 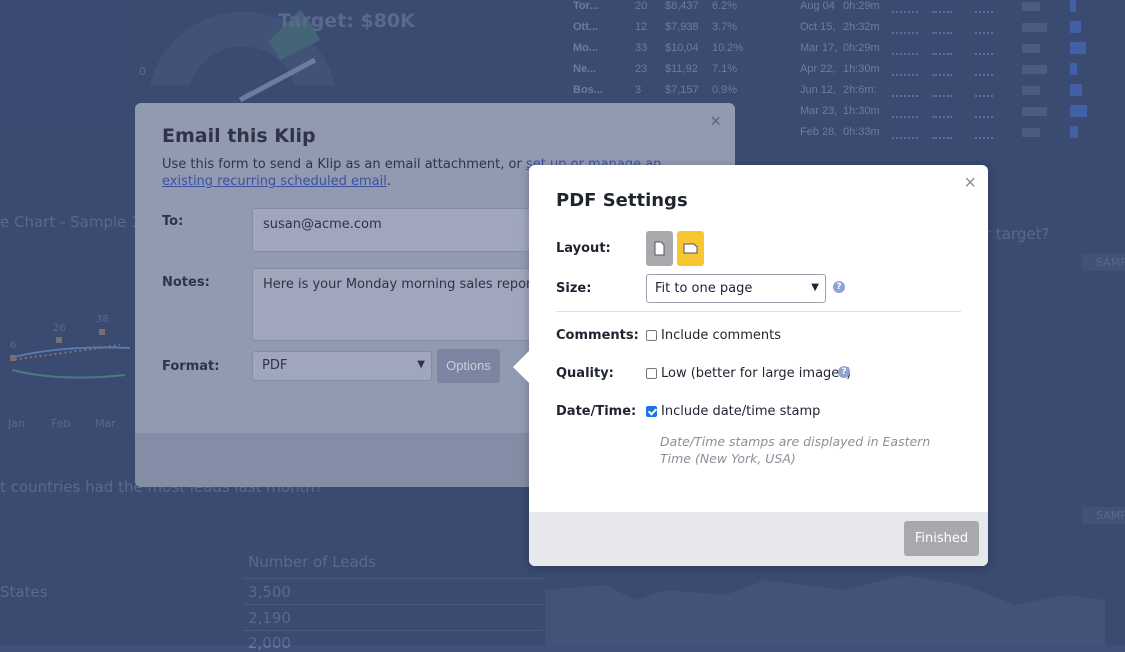 I want to click on quality-option-label: Low (better for large images), so click(x=756, y=373).